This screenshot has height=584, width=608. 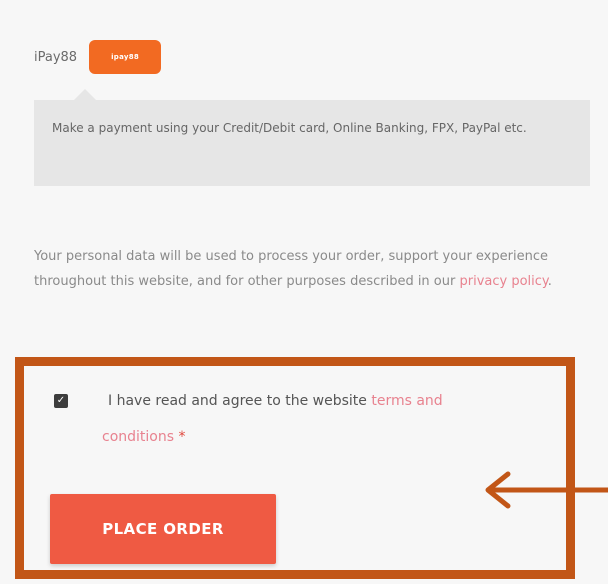 What do you see at coordinates (406, 401) in the screenshot?
I see `terms-link: terms and` at bounding box center [406, 401].